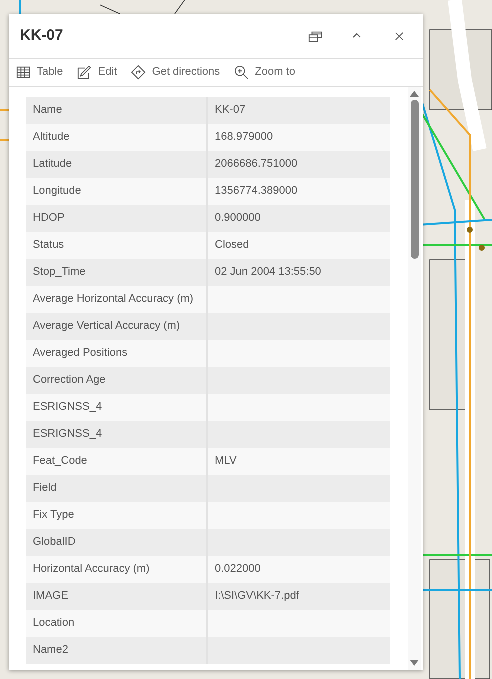 This screenshot has width=492, height=679. What do you see at coordinates (256, 164) in the screenshot?
I see `field-value-cell-text: 2066686.751000` at bounding box center [256, 164].